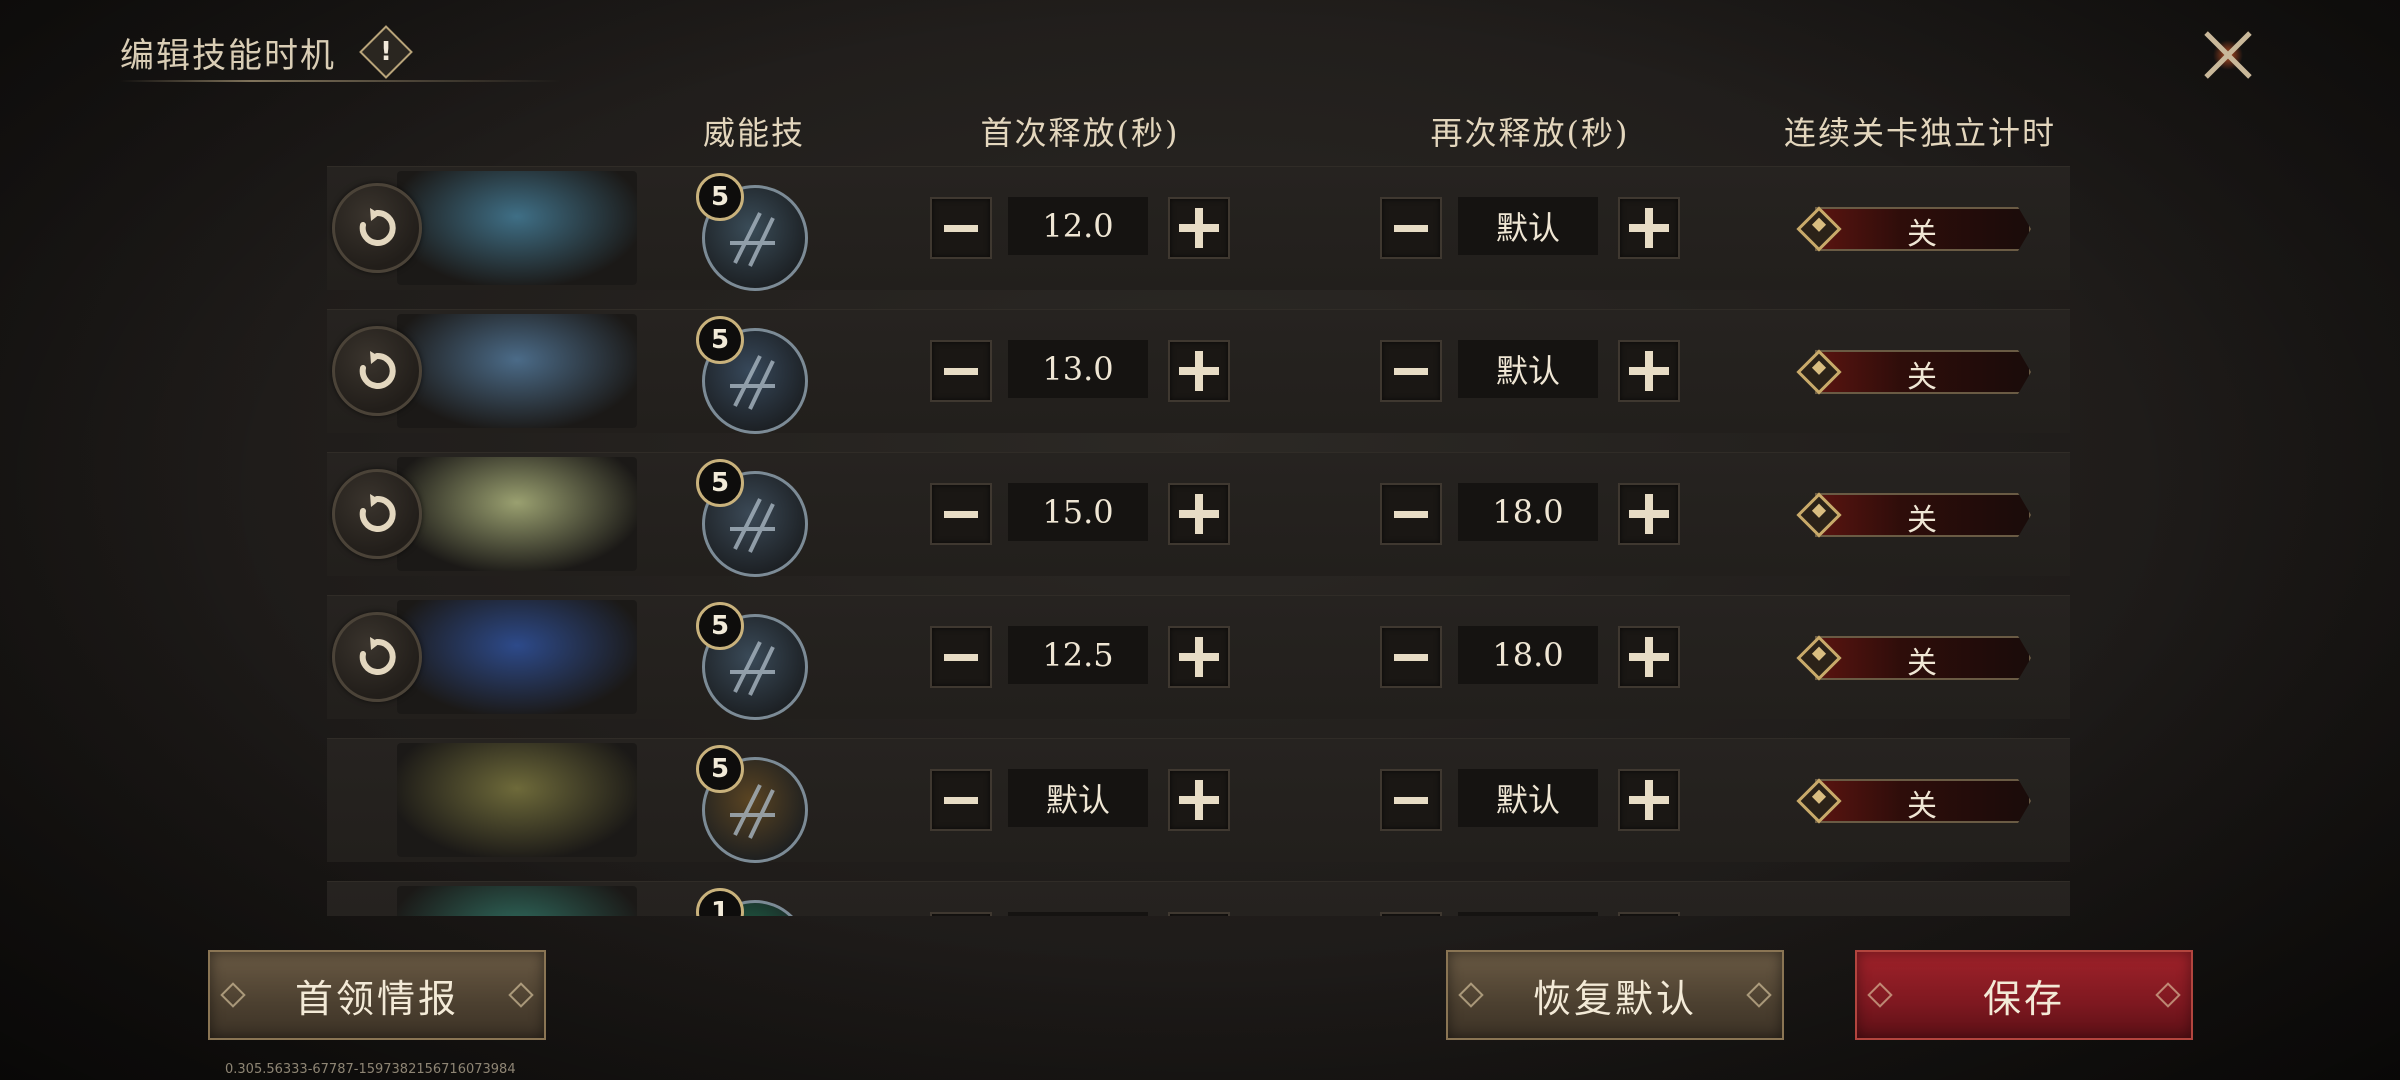 Image resolution: width=2400 pixels, height=1080 pixels. What do you see at coordinates (1530, 133) in the screenshot?
I see `header-recast: 再次释放(秒)` at bounding box center [1530, 133].